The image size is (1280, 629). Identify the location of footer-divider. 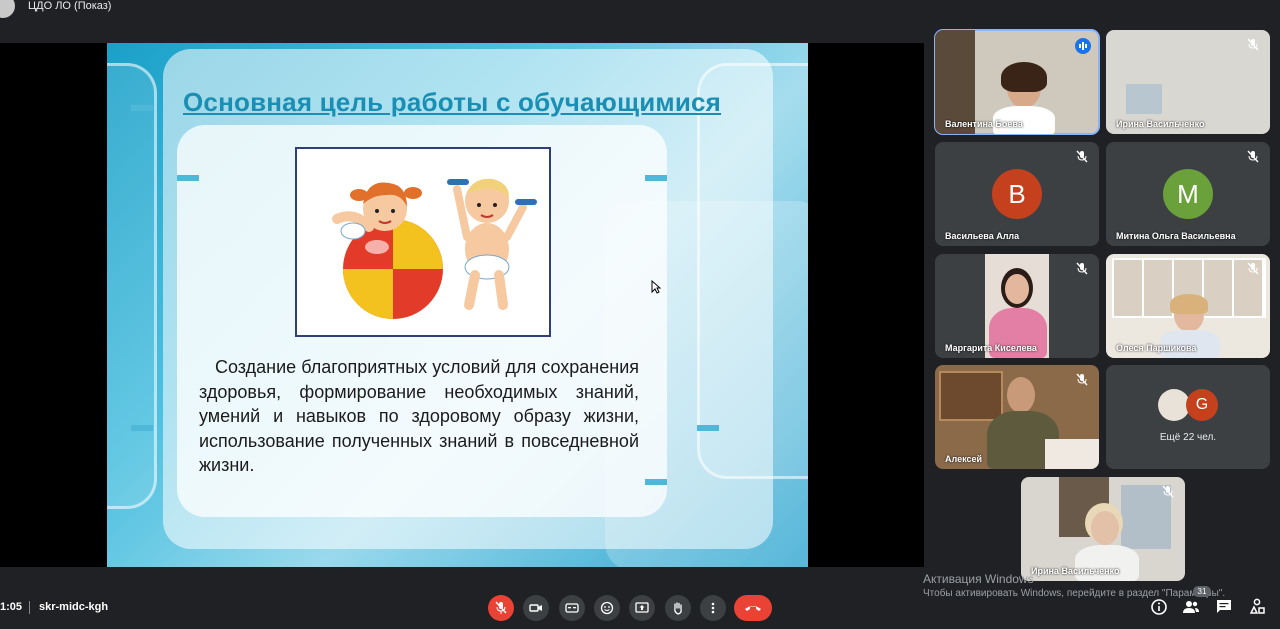
(29, 607).